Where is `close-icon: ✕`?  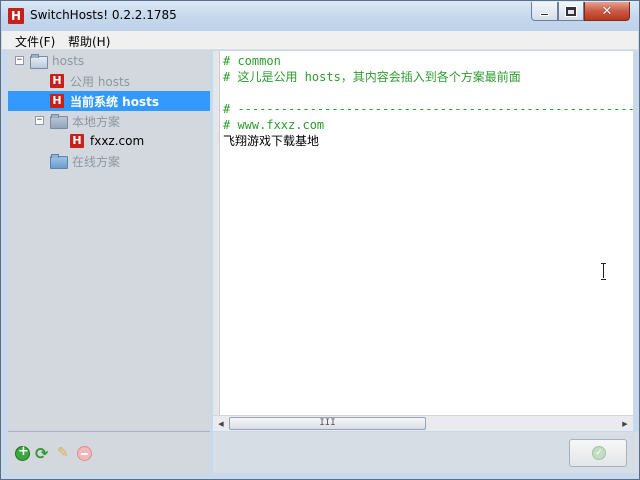
close-icon: ✕ is located at coordinates (607, 11).